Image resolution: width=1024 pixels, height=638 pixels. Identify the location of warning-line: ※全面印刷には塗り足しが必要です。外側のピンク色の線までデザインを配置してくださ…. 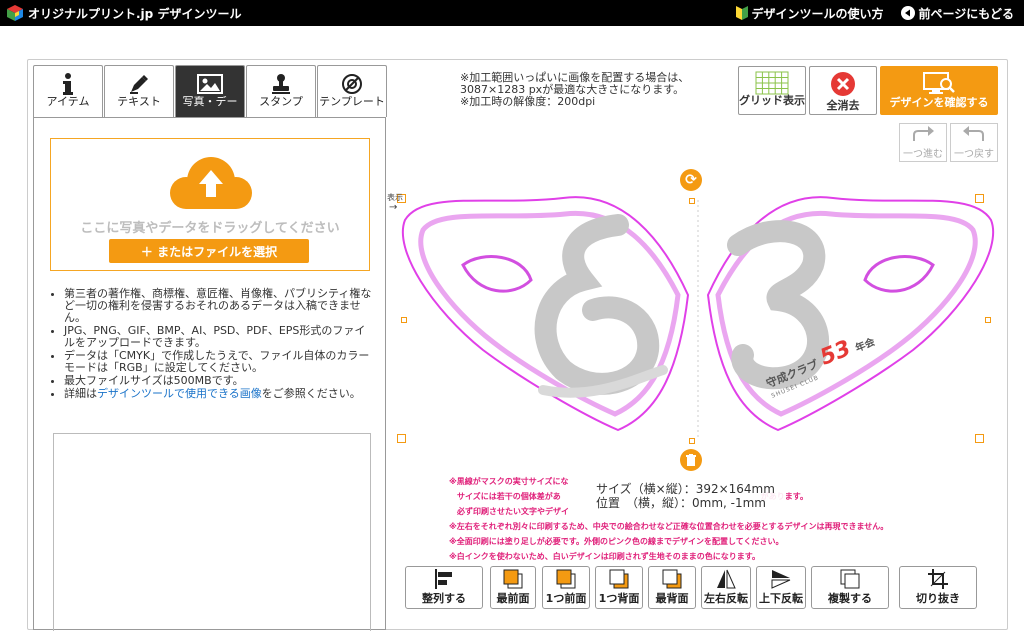
(616, 541).